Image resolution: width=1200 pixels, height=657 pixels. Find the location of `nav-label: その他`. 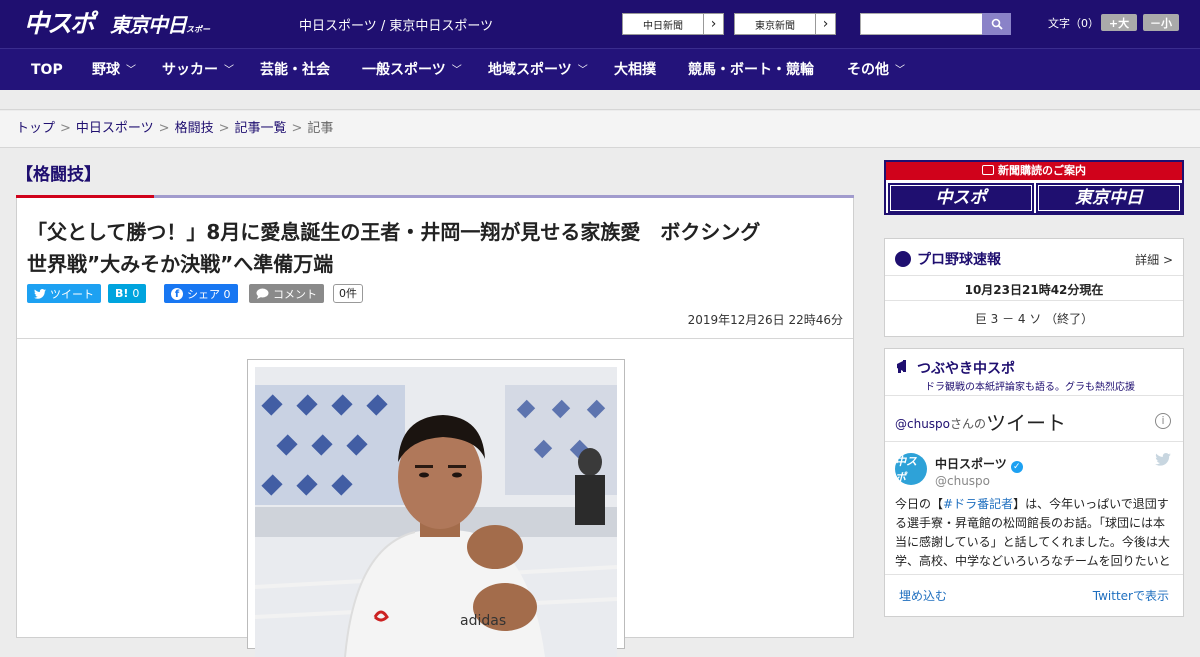

nav-label: その他 is located at coordinates (868, 70).